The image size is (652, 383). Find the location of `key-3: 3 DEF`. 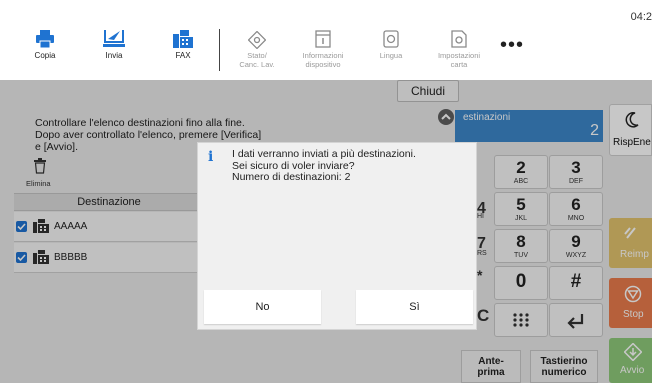

key-3: 3 DEF is located at coordinates (576, 172).